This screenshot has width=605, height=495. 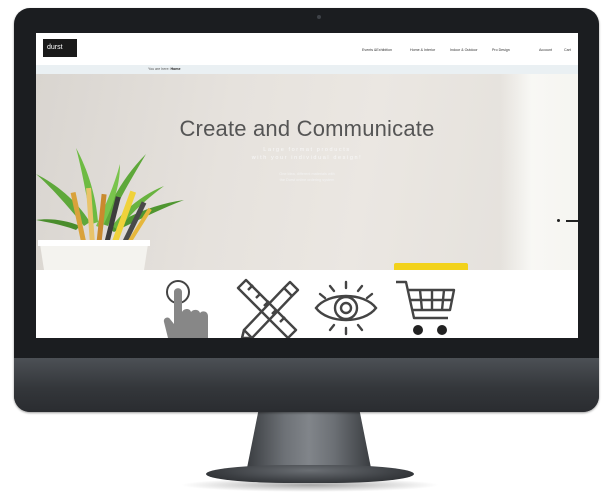 I want to click on hero-description-line-2: the Durst online ordering system, so click(x=307, y=179).